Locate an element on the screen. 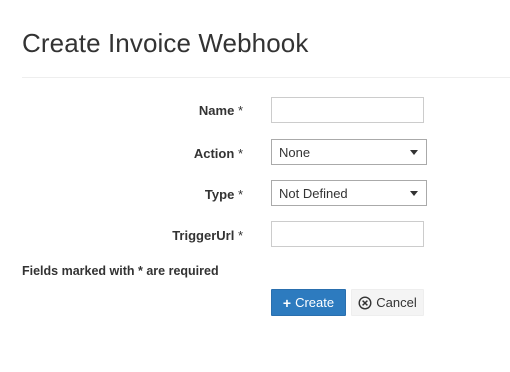  type-label-text: Type is located at coordinates (219, 194).